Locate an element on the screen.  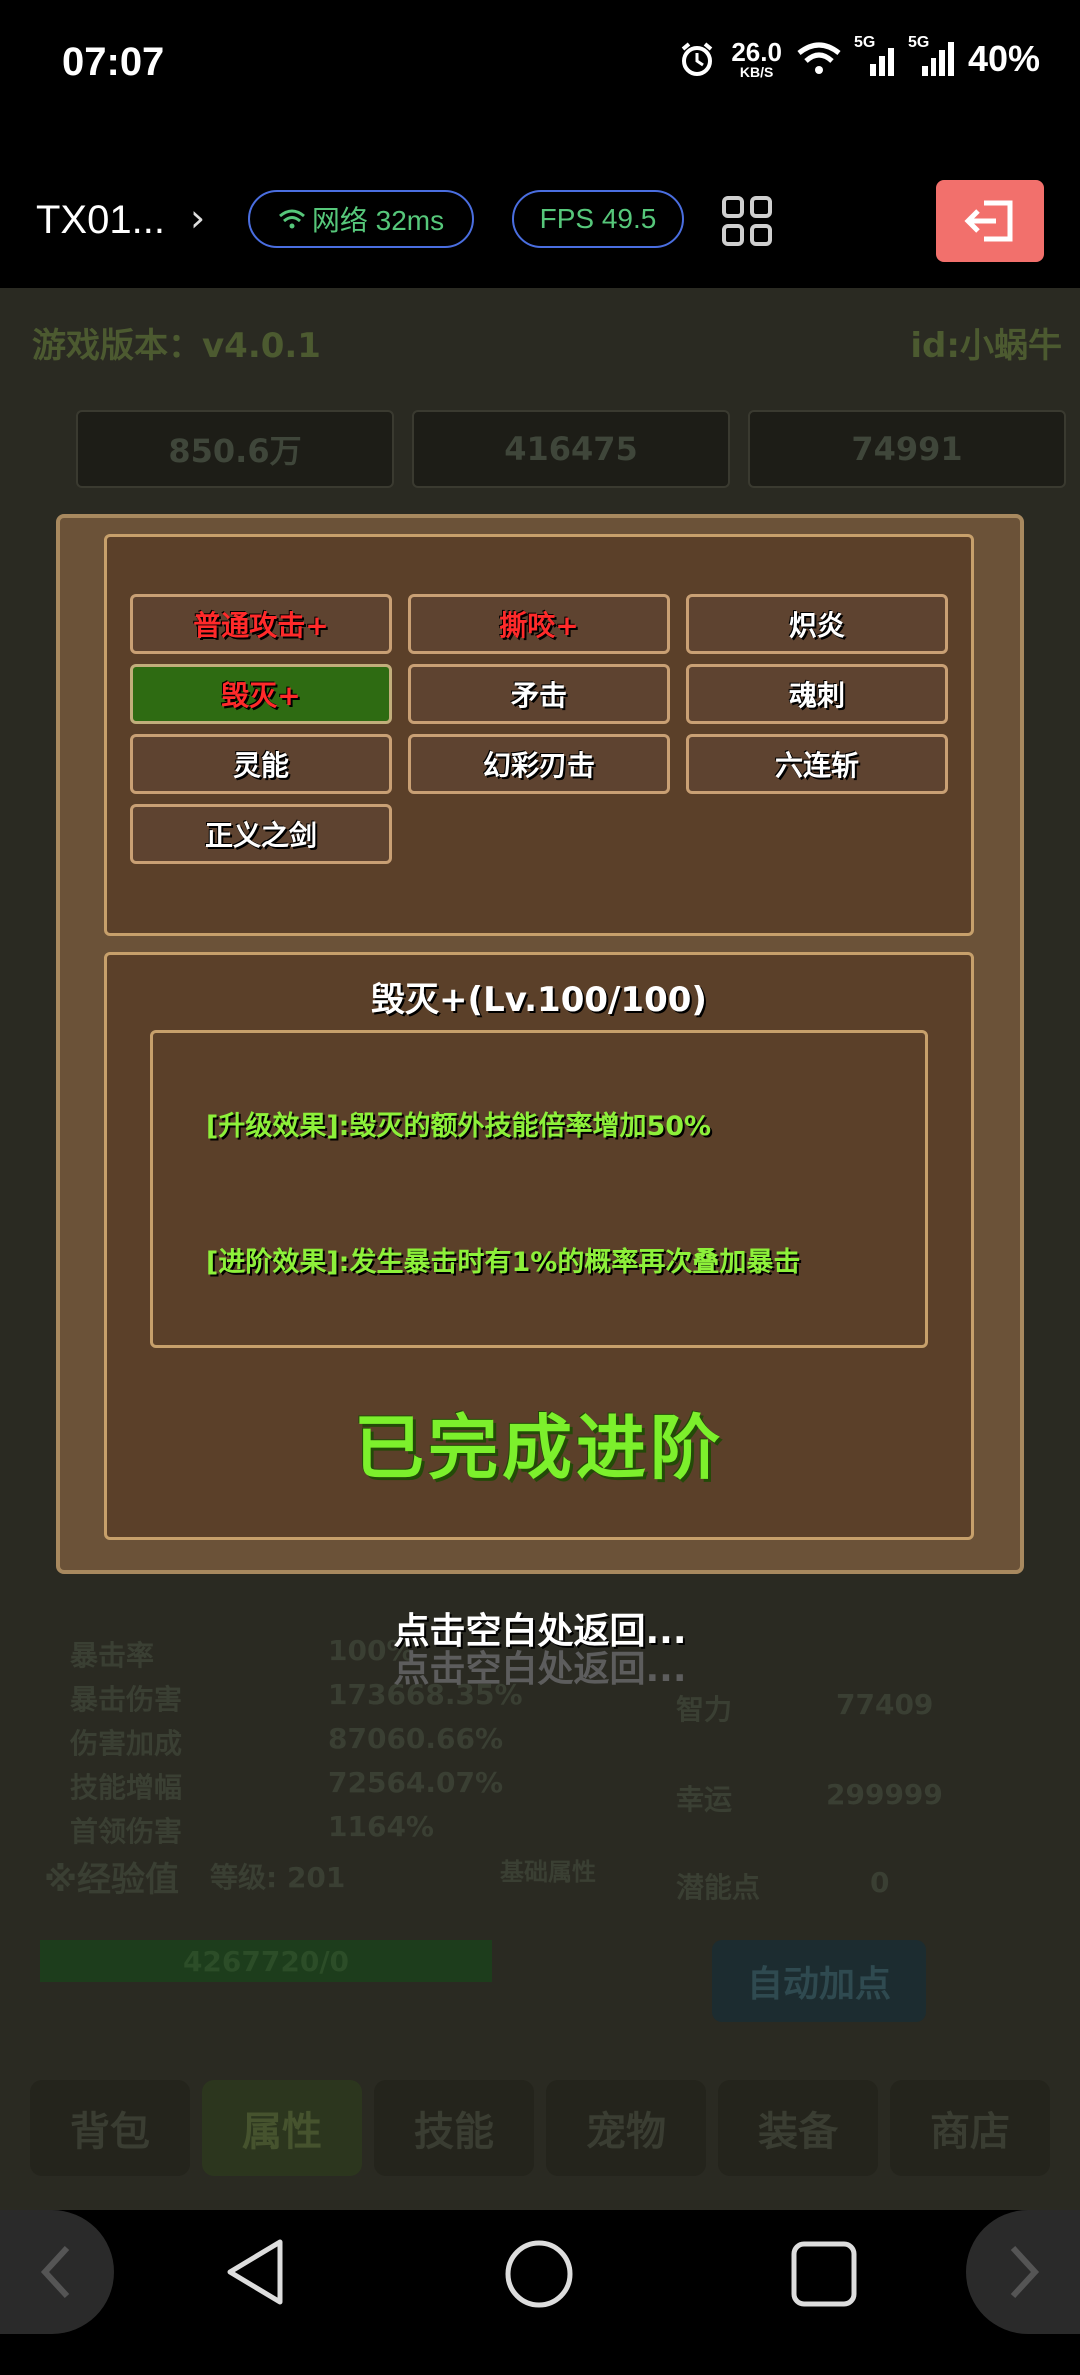
chevron-right-icon is located at coordinates (1025, 2272).